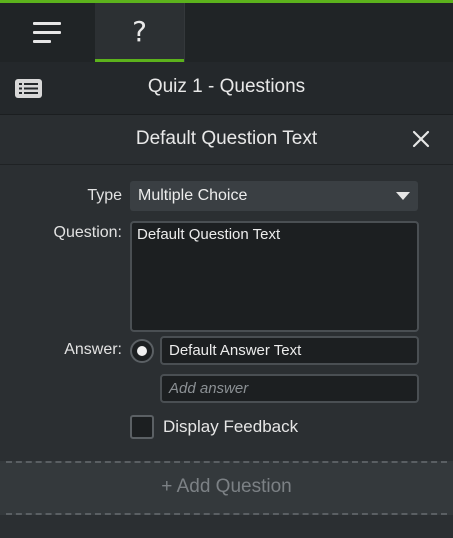 Image resolution: width=453 pixels, height=538 pixels. I want to click on display-feedback-label: Display Feedback, so click(231, 426).